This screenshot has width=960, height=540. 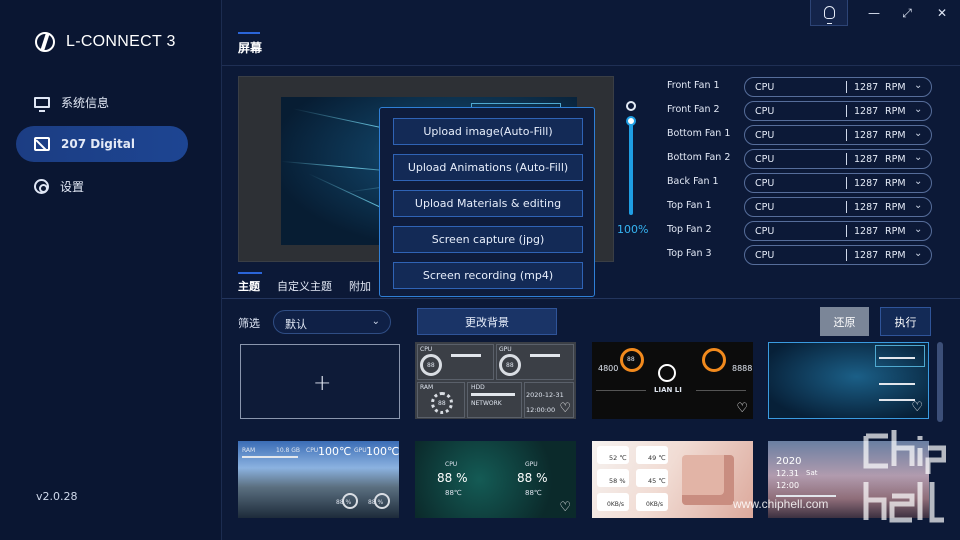 What do you see at coordinates (296, 324) in the screenshot?
I see `filter-value: 默认` at bounding box center [296, 324].